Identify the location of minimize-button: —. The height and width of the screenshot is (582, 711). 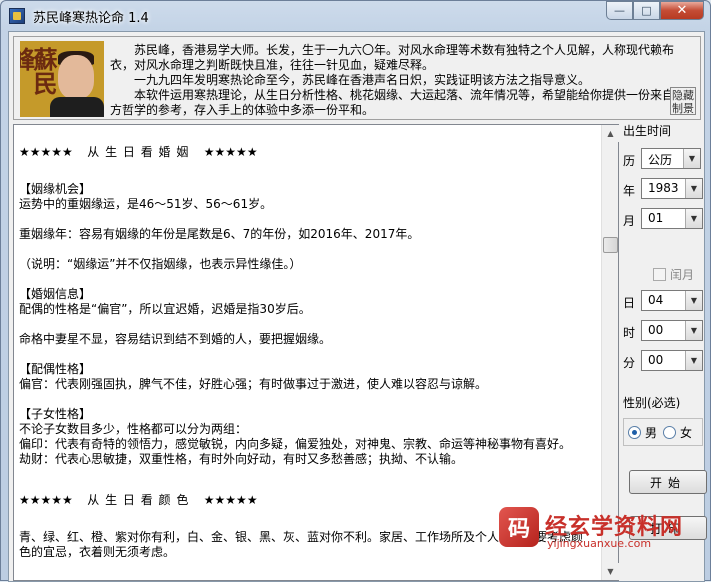
(619, 10).